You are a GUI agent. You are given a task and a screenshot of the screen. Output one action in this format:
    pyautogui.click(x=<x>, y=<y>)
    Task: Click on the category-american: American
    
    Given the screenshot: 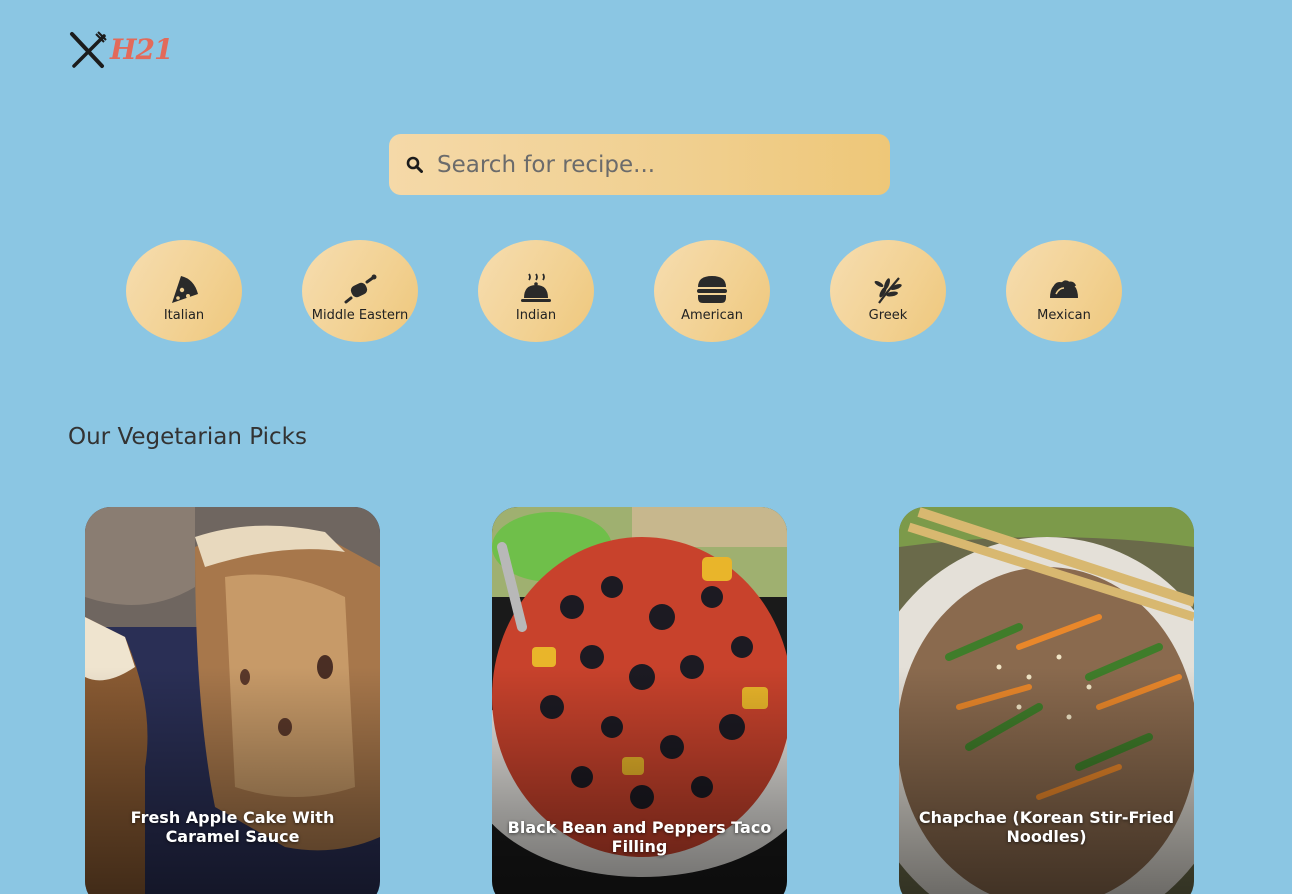 What is the action you would take?
    pyautogui.click(x=712, y=291)
    